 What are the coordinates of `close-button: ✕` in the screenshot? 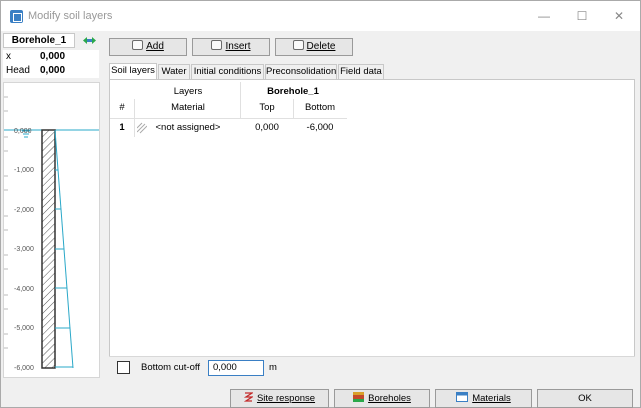 It's located at (619, 16).